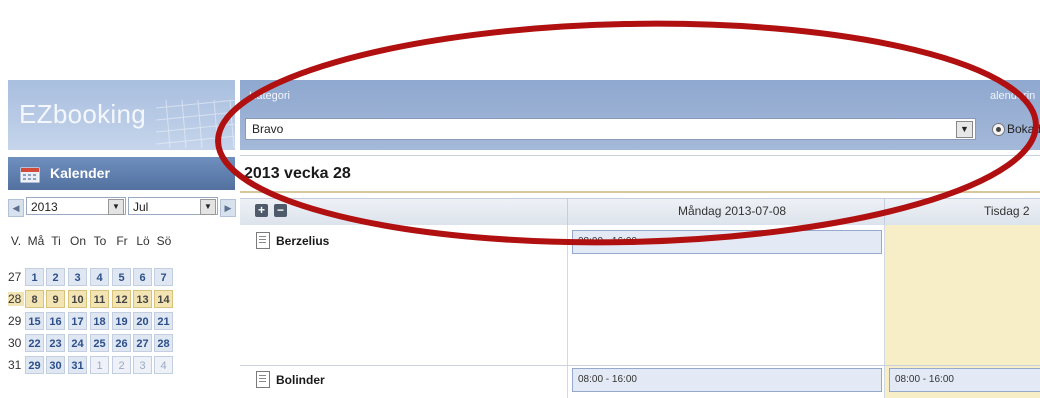 This screenshot has height=398, width=1040. I want to click on calendar-day: 21, so click(163, 321).